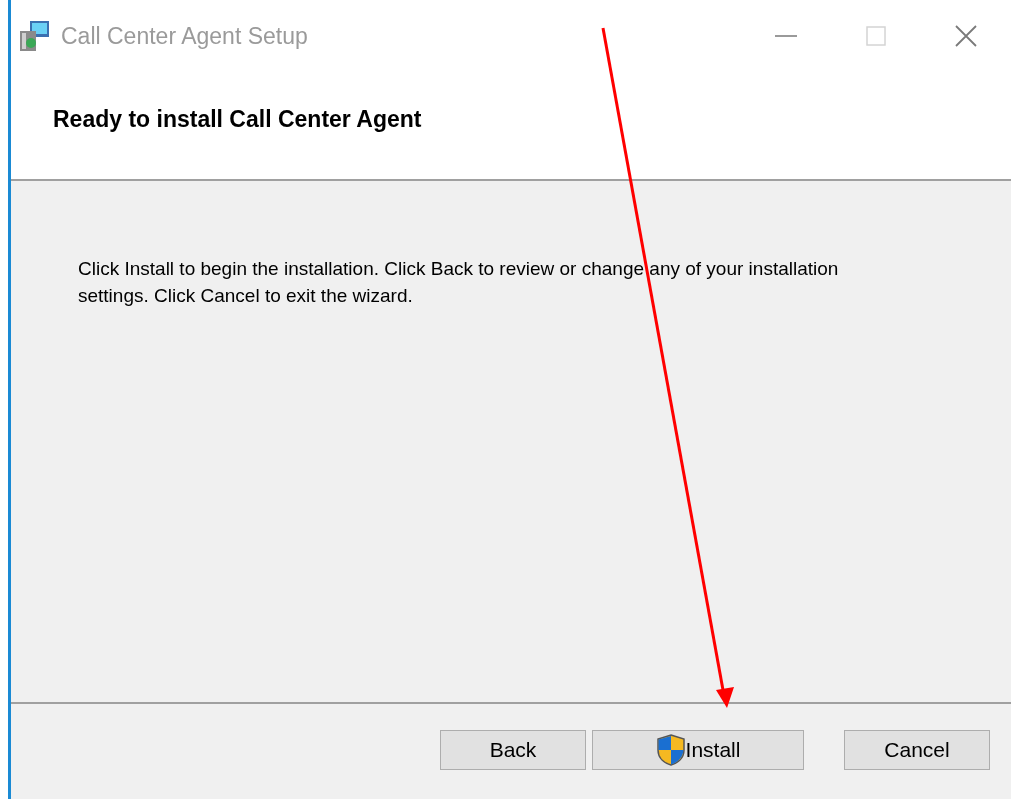 This screenshot has height=799, width=1011. What do you see at coordinates (459, 282) in the screenshot?
I see `instructions-text: Click Install to begin the installation. Click Back to review or change any of your installation settings. Click Cancel to exit the wizard.` at bounding box center [459, 282].